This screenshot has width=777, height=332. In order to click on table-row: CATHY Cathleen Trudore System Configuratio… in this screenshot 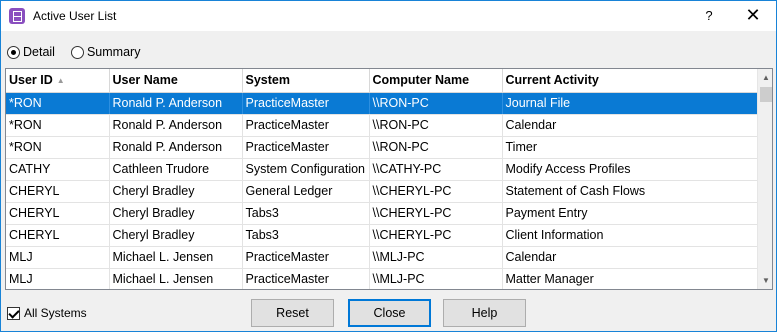, I will do `click(382, 169)`.